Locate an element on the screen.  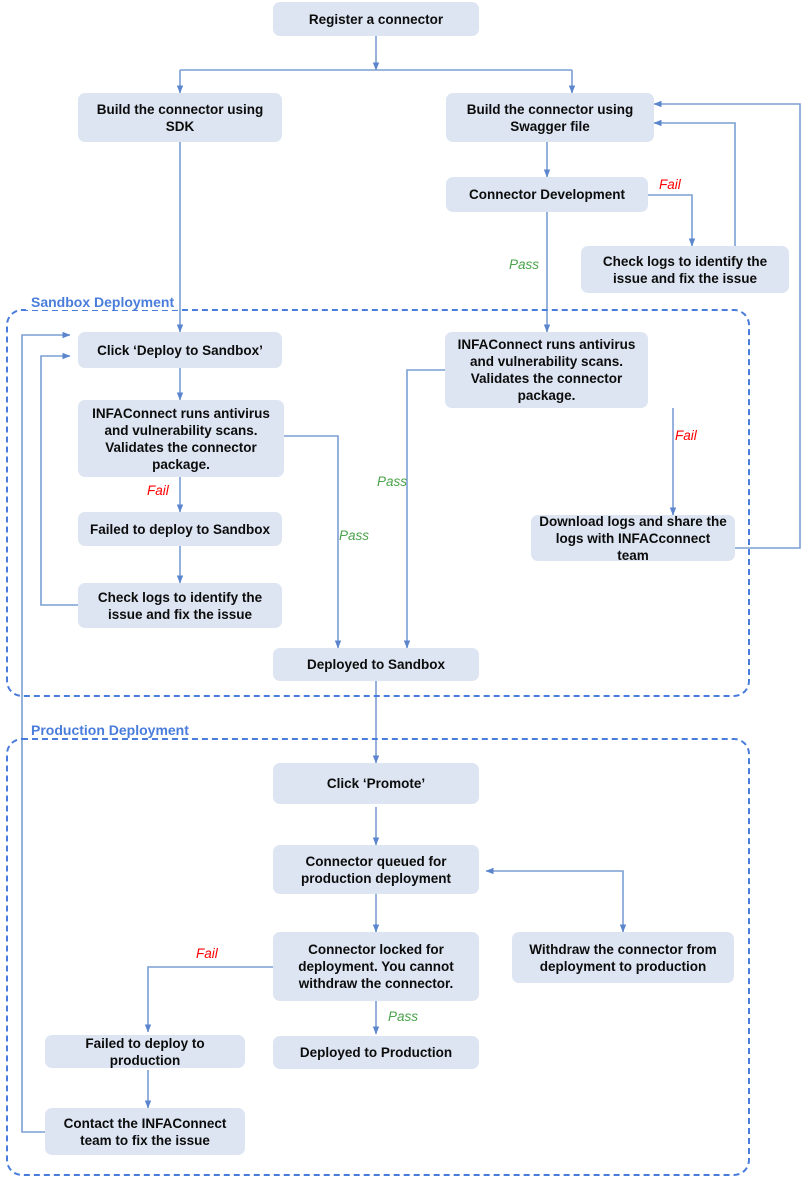
node-failed-to-deploy-production: Failed to deploy to production is located at coordinates (145, 1051).